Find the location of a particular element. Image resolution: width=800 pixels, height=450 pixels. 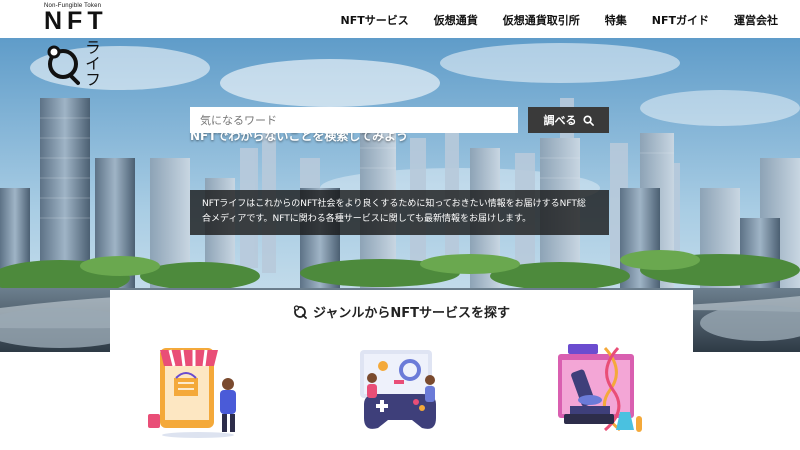

genre-heading: ジャンルからNFTサービスを探す is located at coordinates (401, 311).